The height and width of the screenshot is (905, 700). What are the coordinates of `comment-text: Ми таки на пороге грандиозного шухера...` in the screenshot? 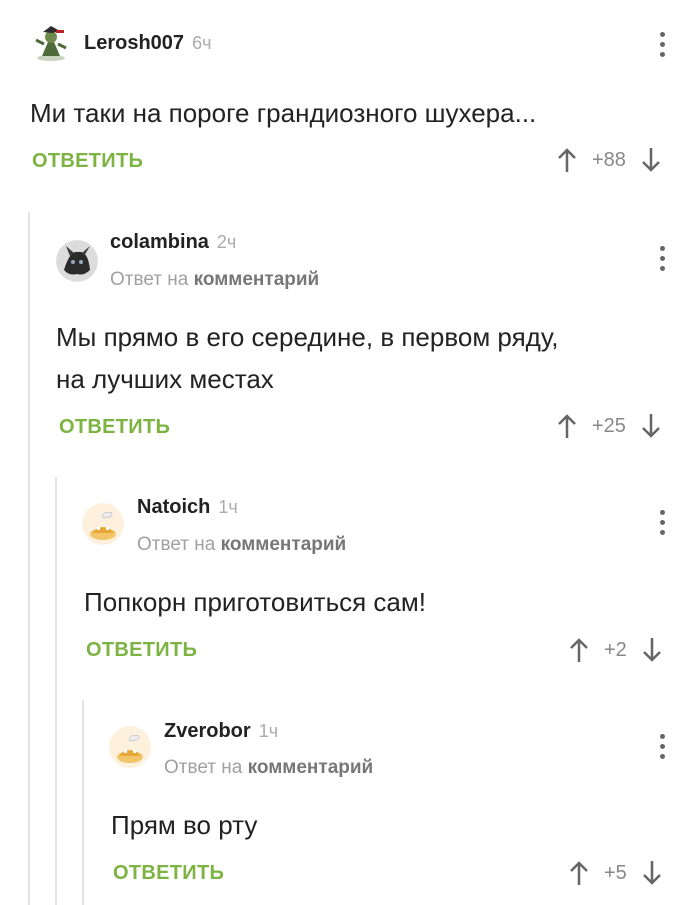 It's located at (283, 113).